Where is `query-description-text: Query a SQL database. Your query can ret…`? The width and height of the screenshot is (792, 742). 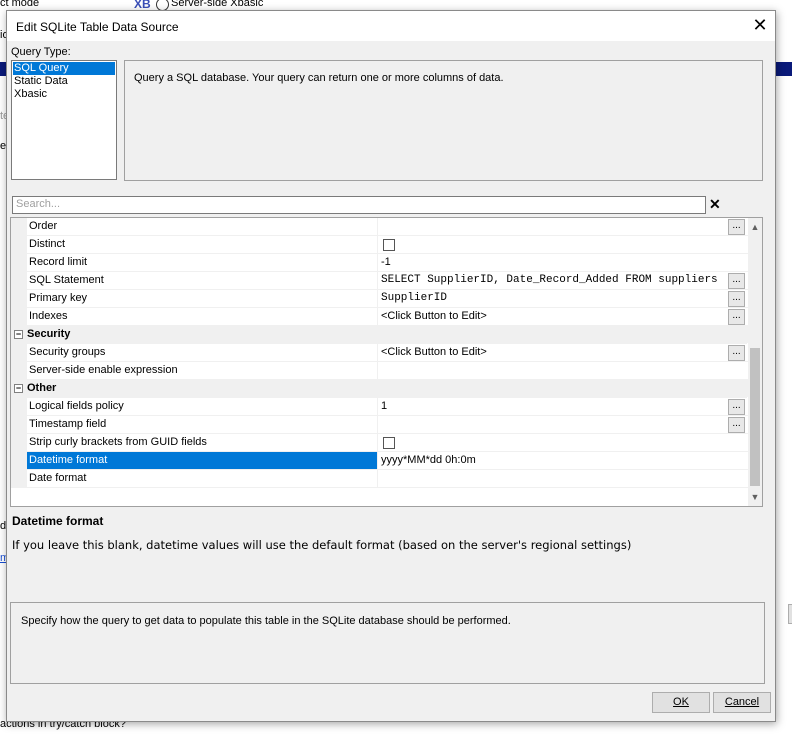 query-description-text: Query a SQL database. Your query can ret… is located at coordinates (319, 78).